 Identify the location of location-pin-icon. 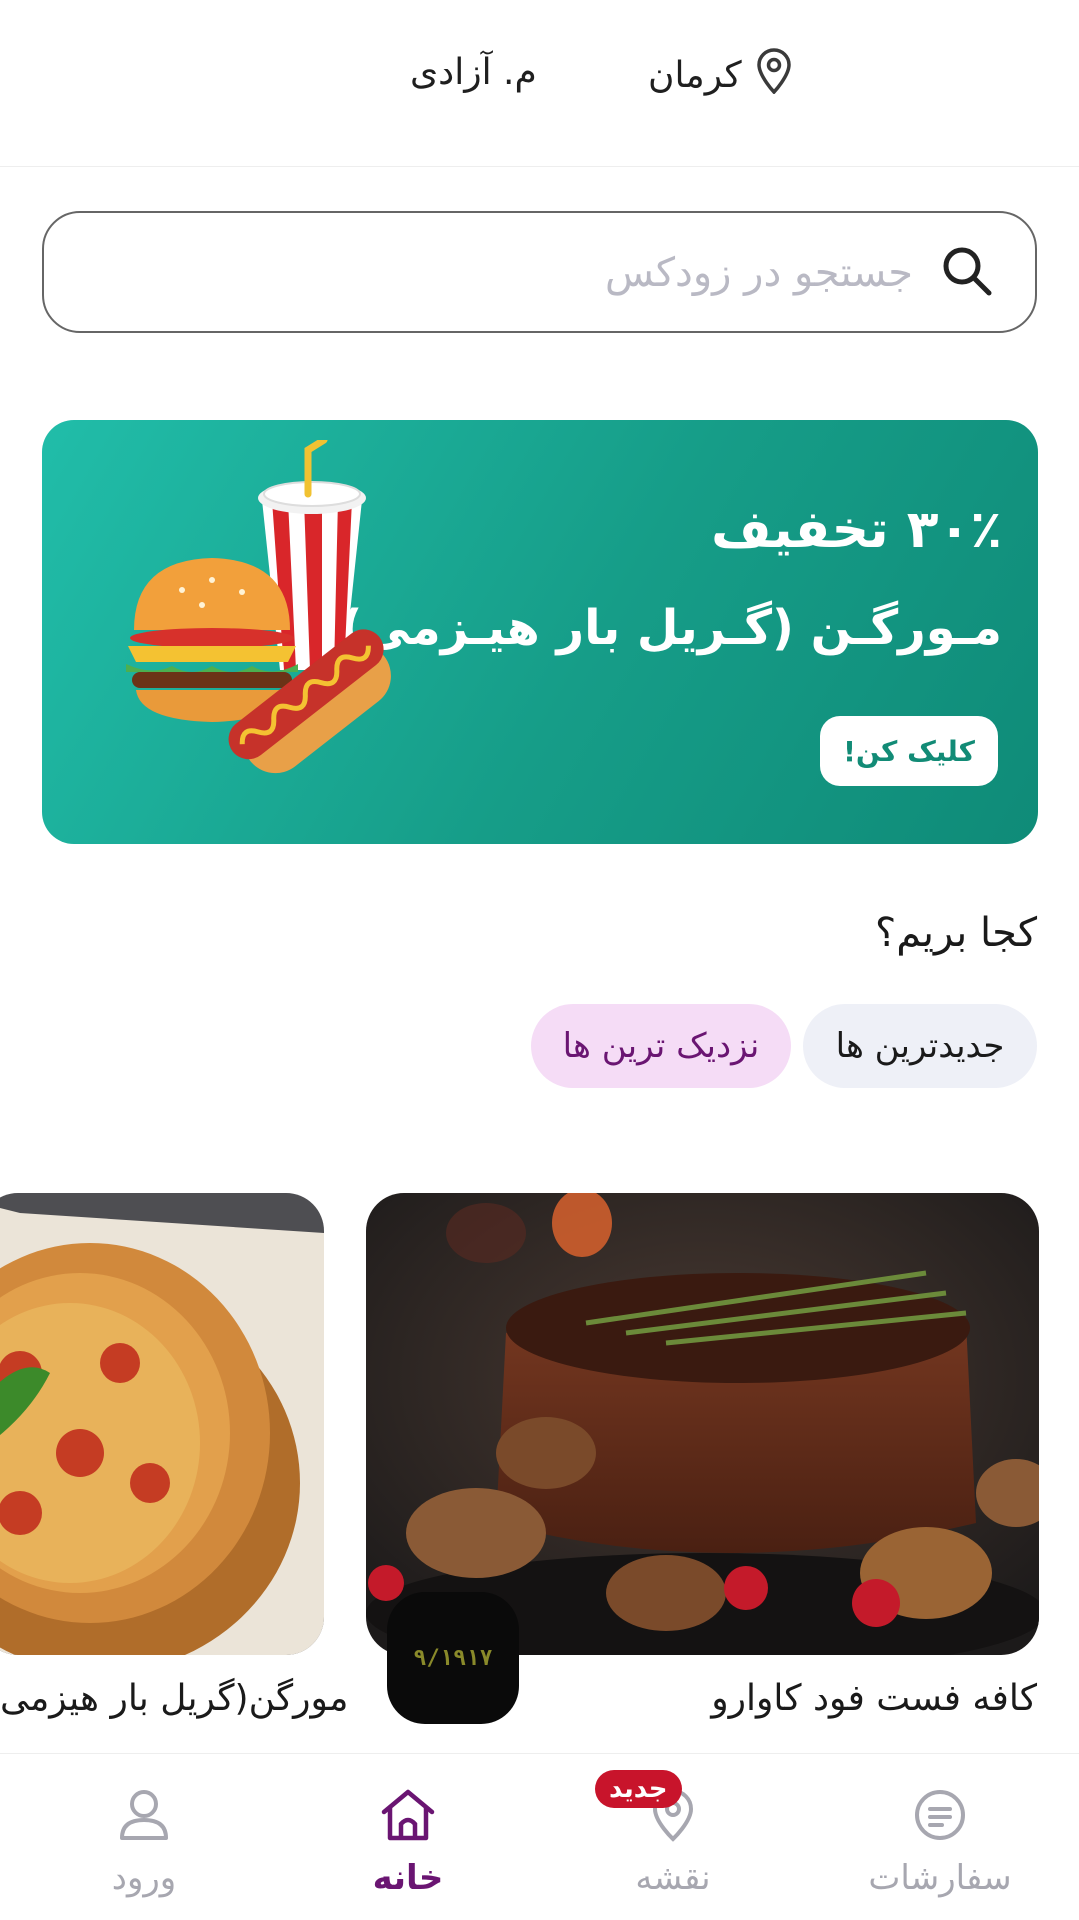
(774, 75).